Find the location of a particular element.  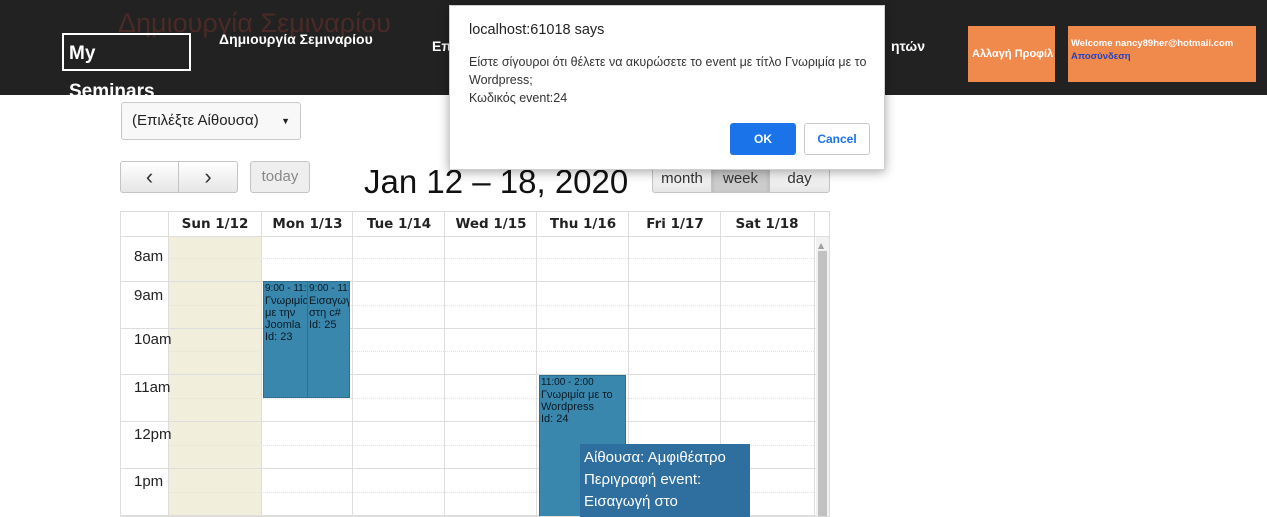

scrollbar-thumb is located at coordinates (822, 383).